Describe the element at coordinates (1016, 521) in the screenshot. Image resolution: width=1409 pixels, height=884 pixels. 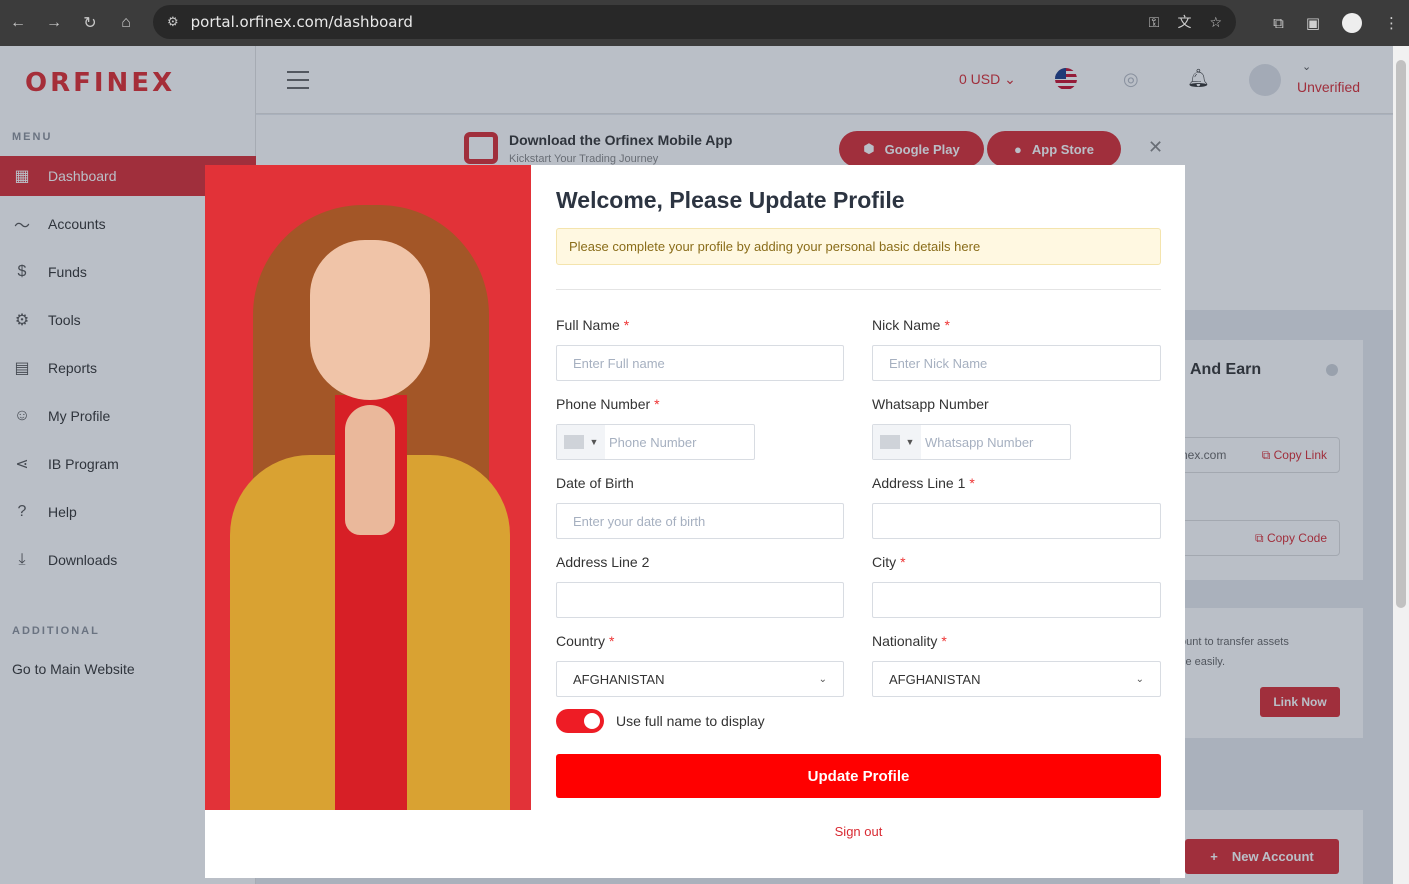
I see `address1-input` at that location.